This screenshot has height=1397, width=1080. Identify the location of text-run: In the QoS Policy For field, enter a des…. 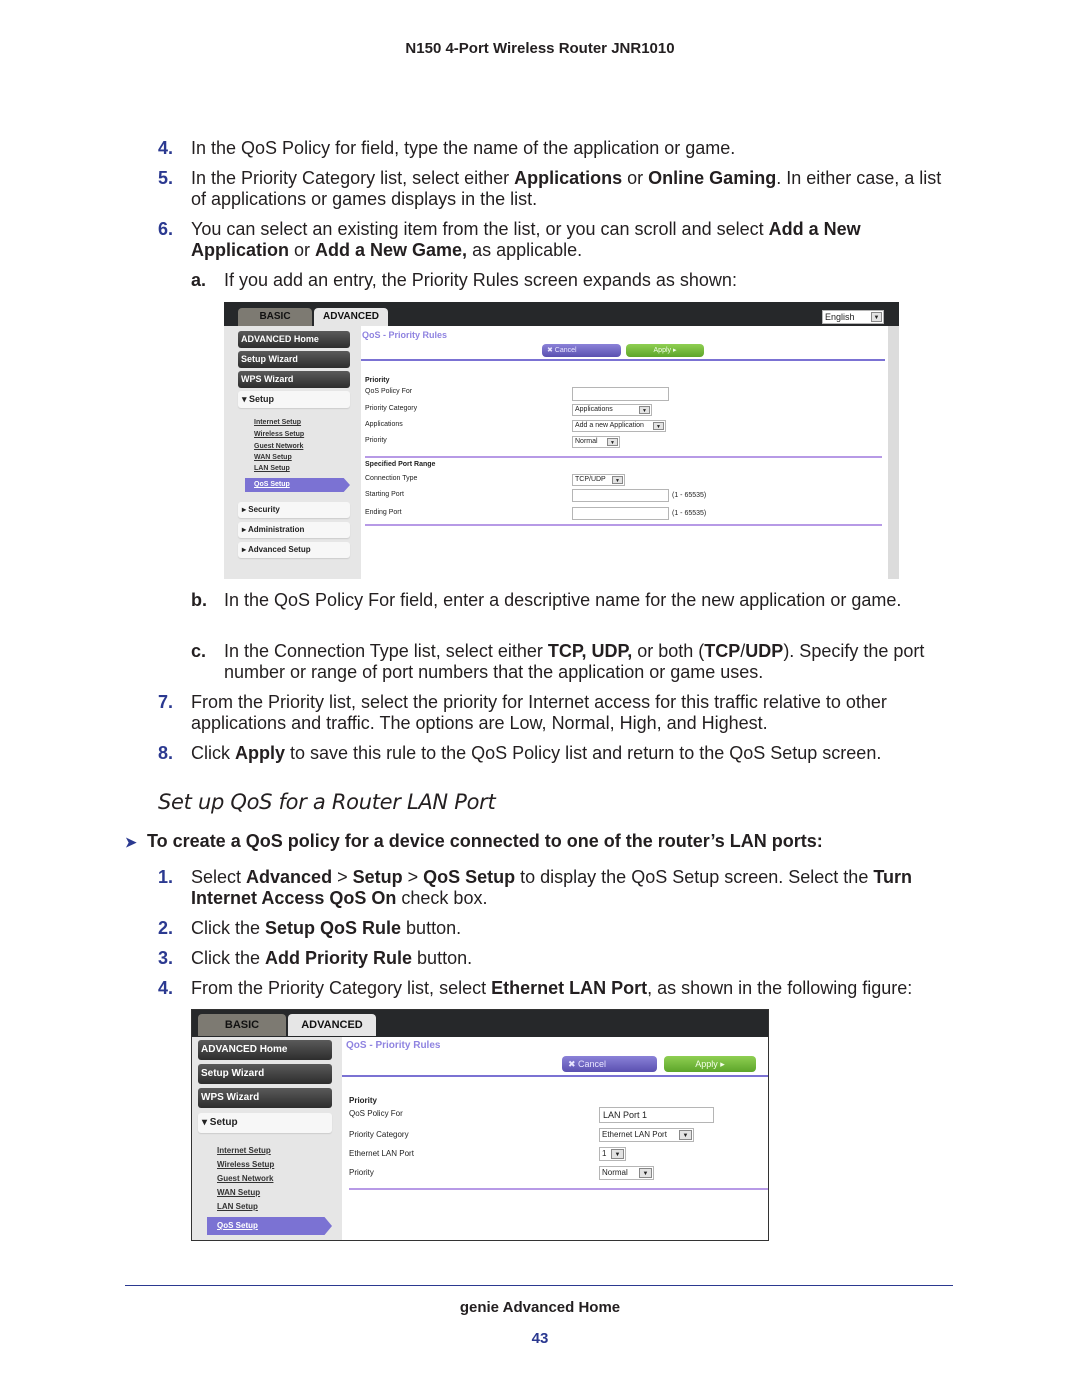
(563, 600).